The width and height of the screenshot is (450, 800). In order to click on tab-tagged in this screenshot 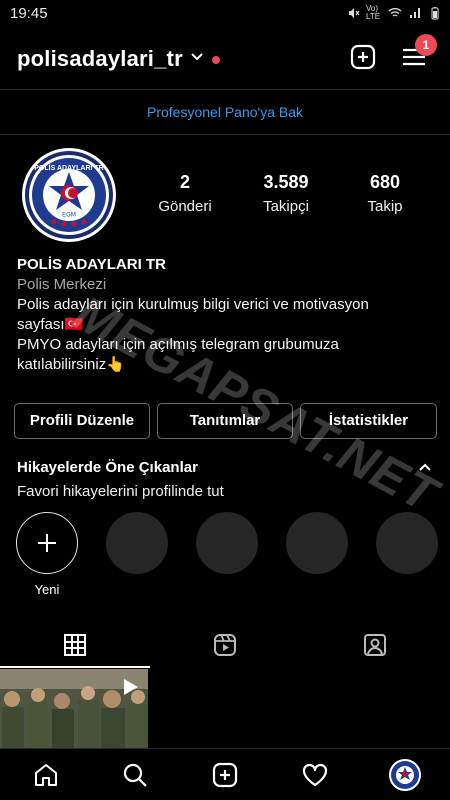, I will do `click(375, 645)`.